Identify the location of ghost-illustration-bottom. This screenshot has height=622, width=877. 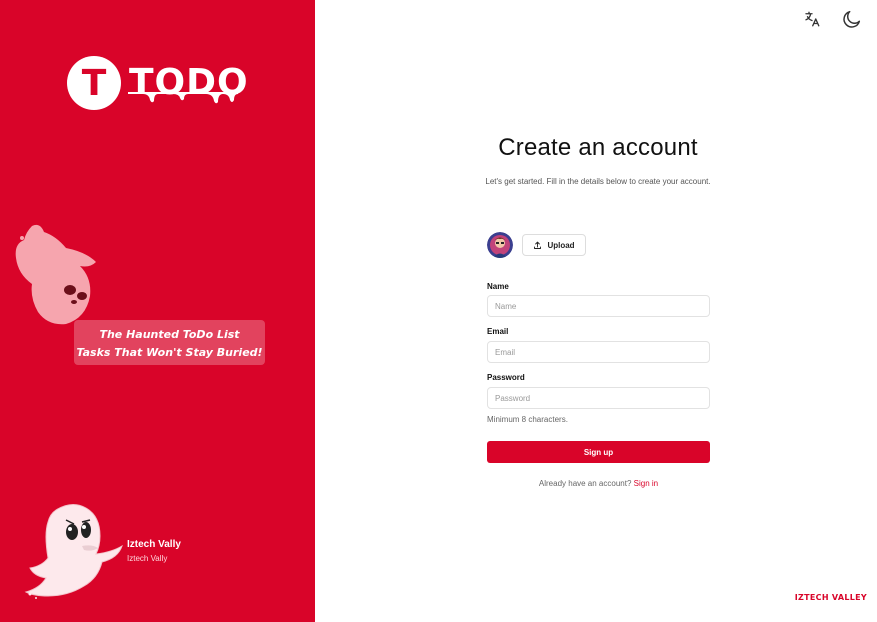
(73, 551).